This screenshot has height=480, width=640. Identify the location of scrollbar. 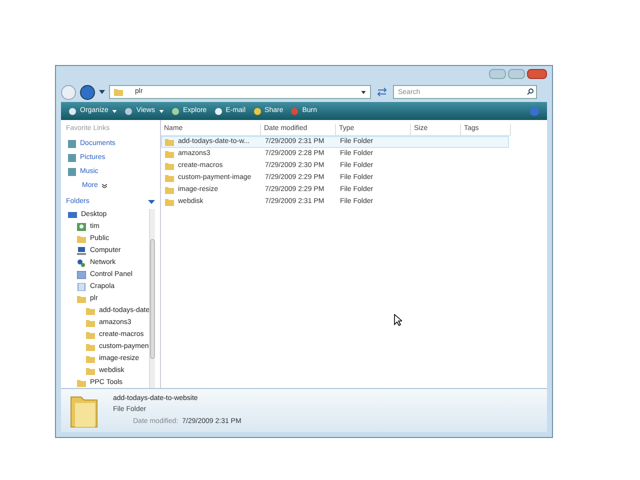
(152, 298).